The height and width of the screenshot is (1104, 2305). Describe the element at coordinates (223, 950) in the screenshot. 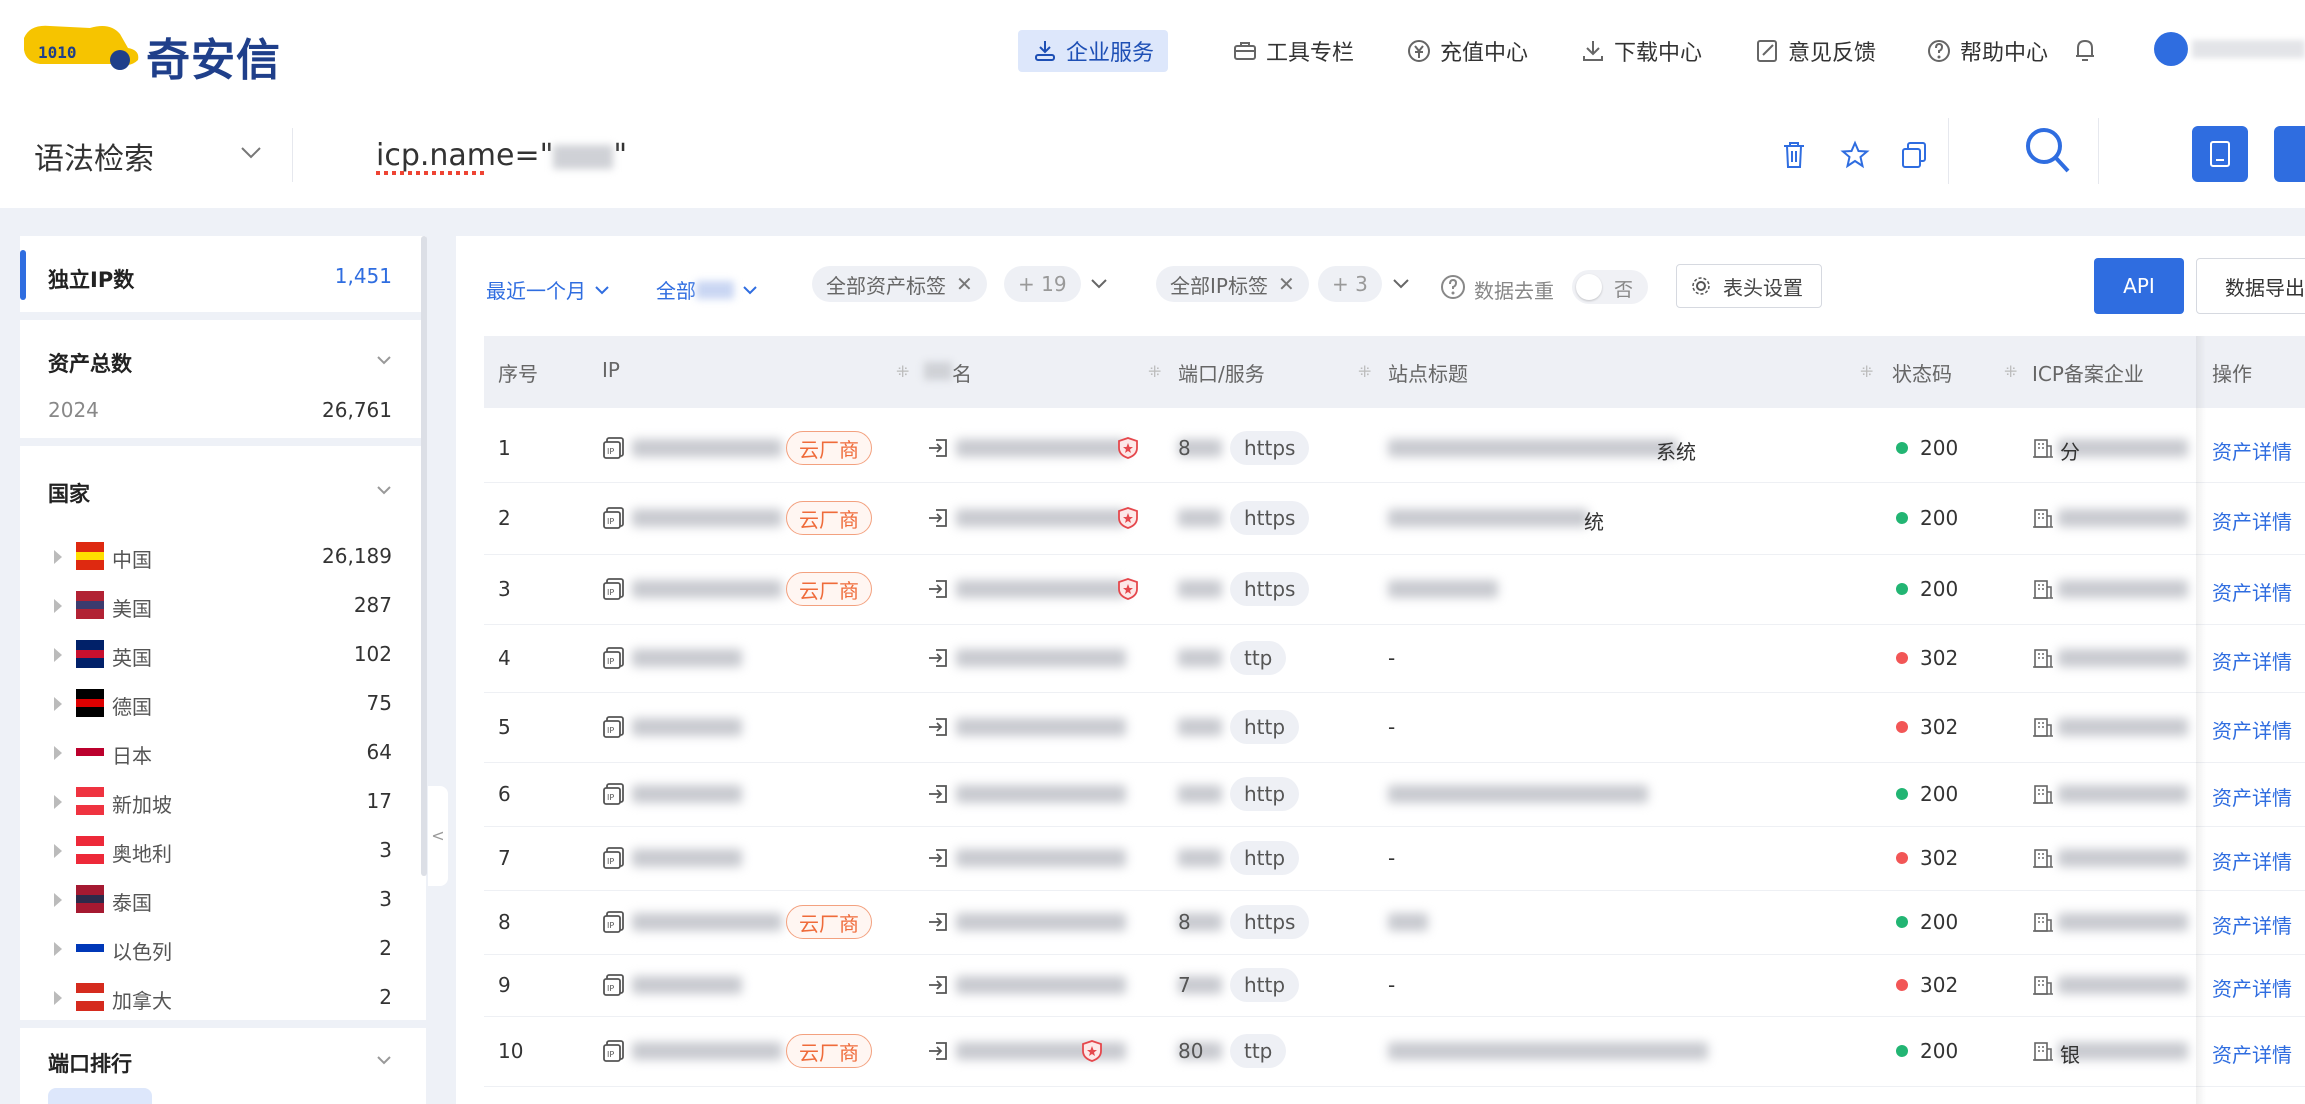

I see `country-item: 以色列 2` at that location.